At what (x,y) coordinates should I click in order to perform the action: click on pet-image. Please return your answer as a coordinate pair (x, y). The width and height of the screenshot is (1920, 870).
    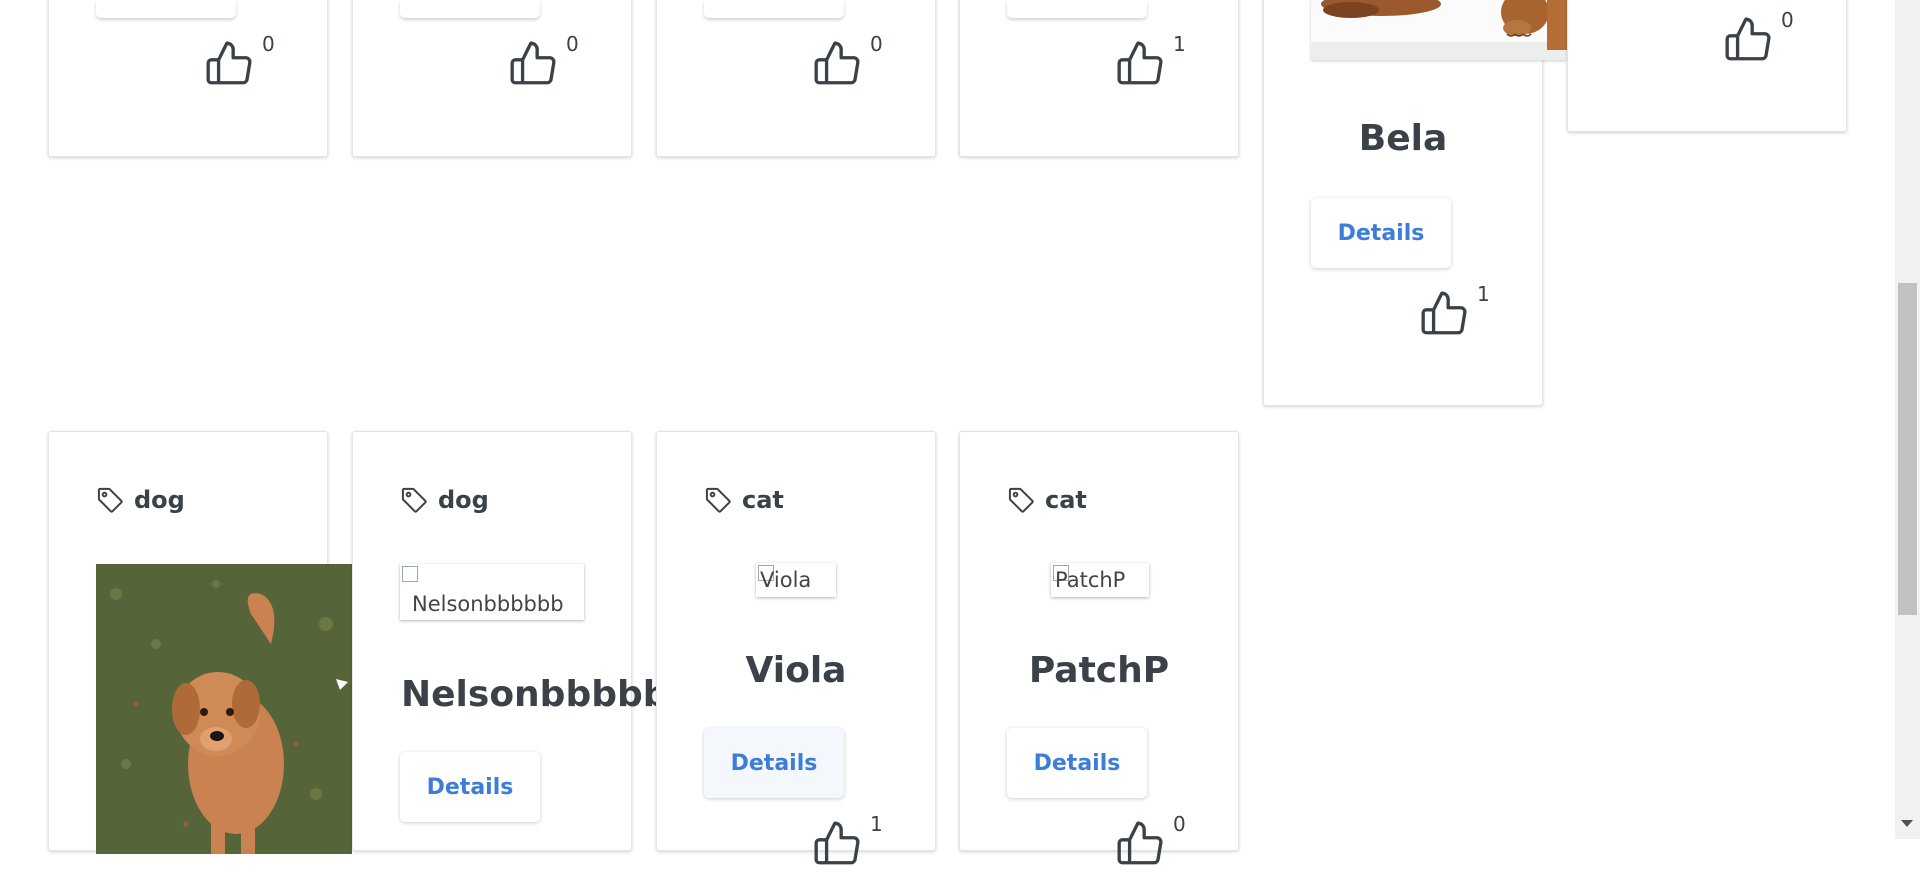
    Looking at the image, I should click on (224, 709).